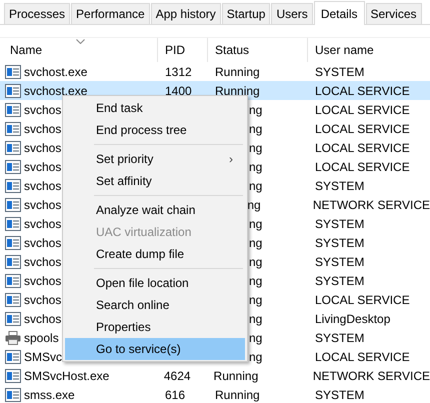  What do you see at coordinates (110, 13) in the screenshot?
I see `tab: Performance` at bounding box center [110, 13].